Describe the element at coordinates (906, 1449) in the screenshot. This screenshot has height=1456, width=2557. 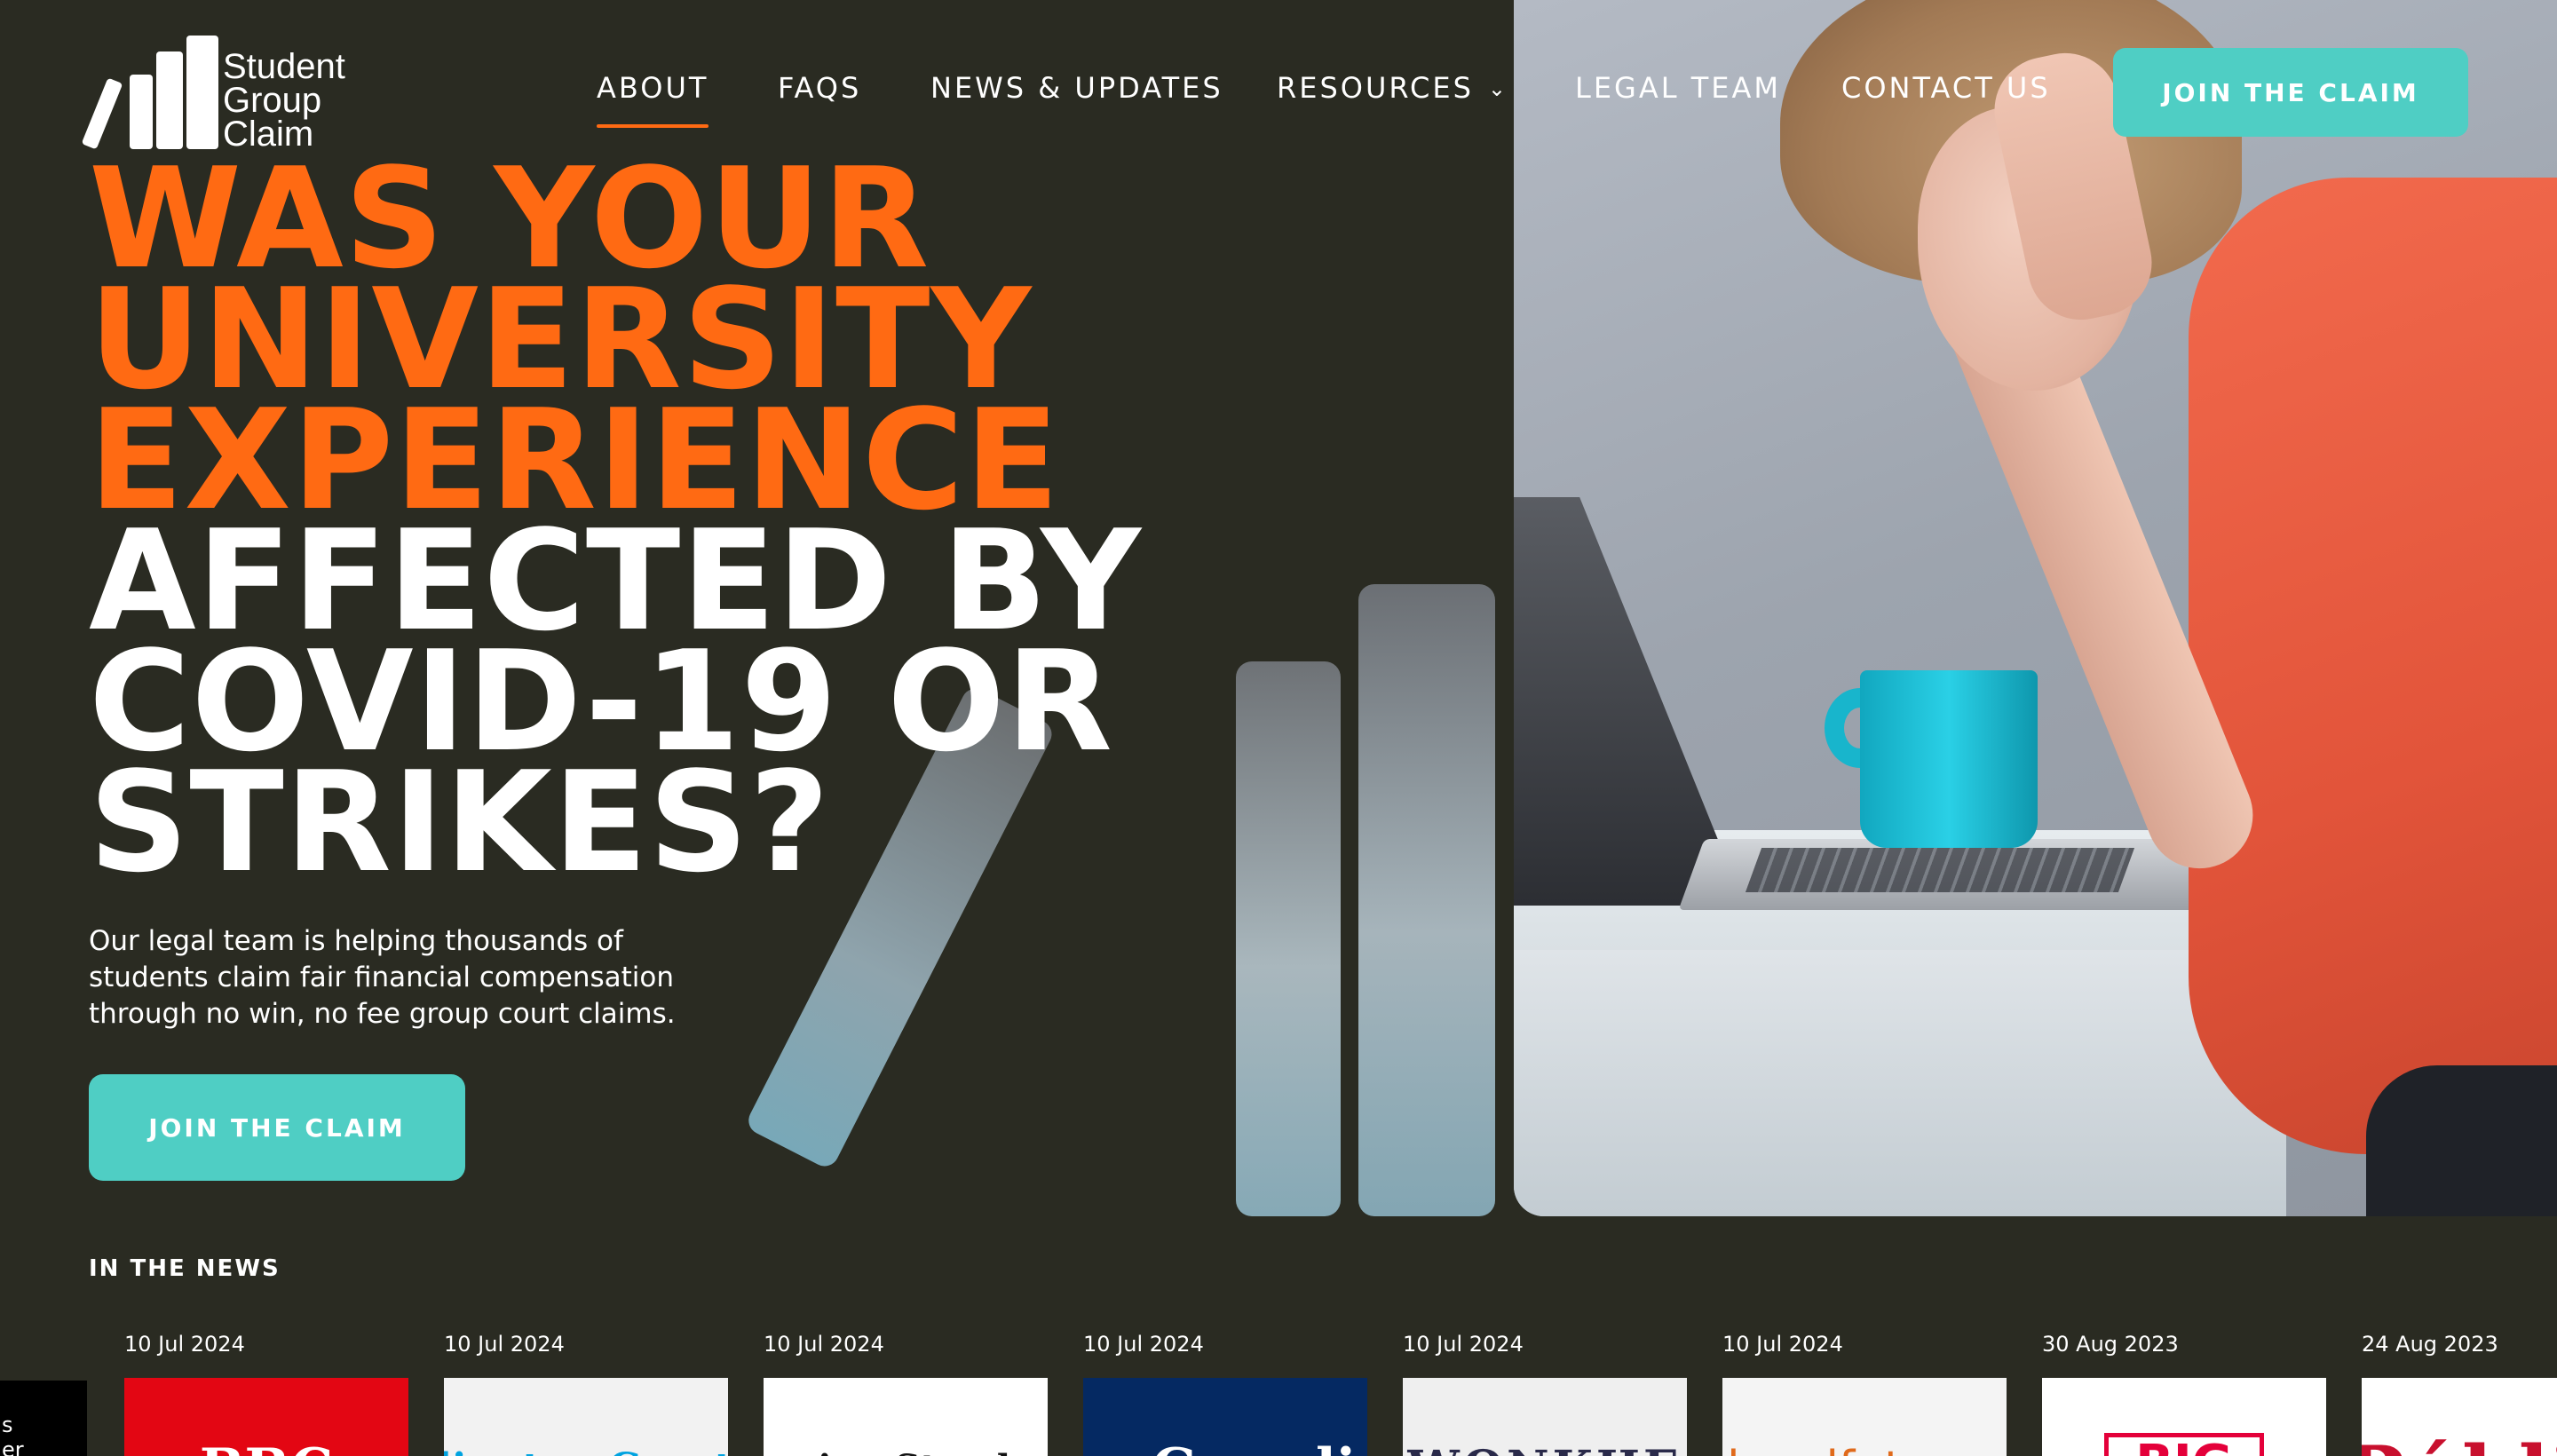
I see `evening-standard-logo-icon: Evening Standard.` at that location.